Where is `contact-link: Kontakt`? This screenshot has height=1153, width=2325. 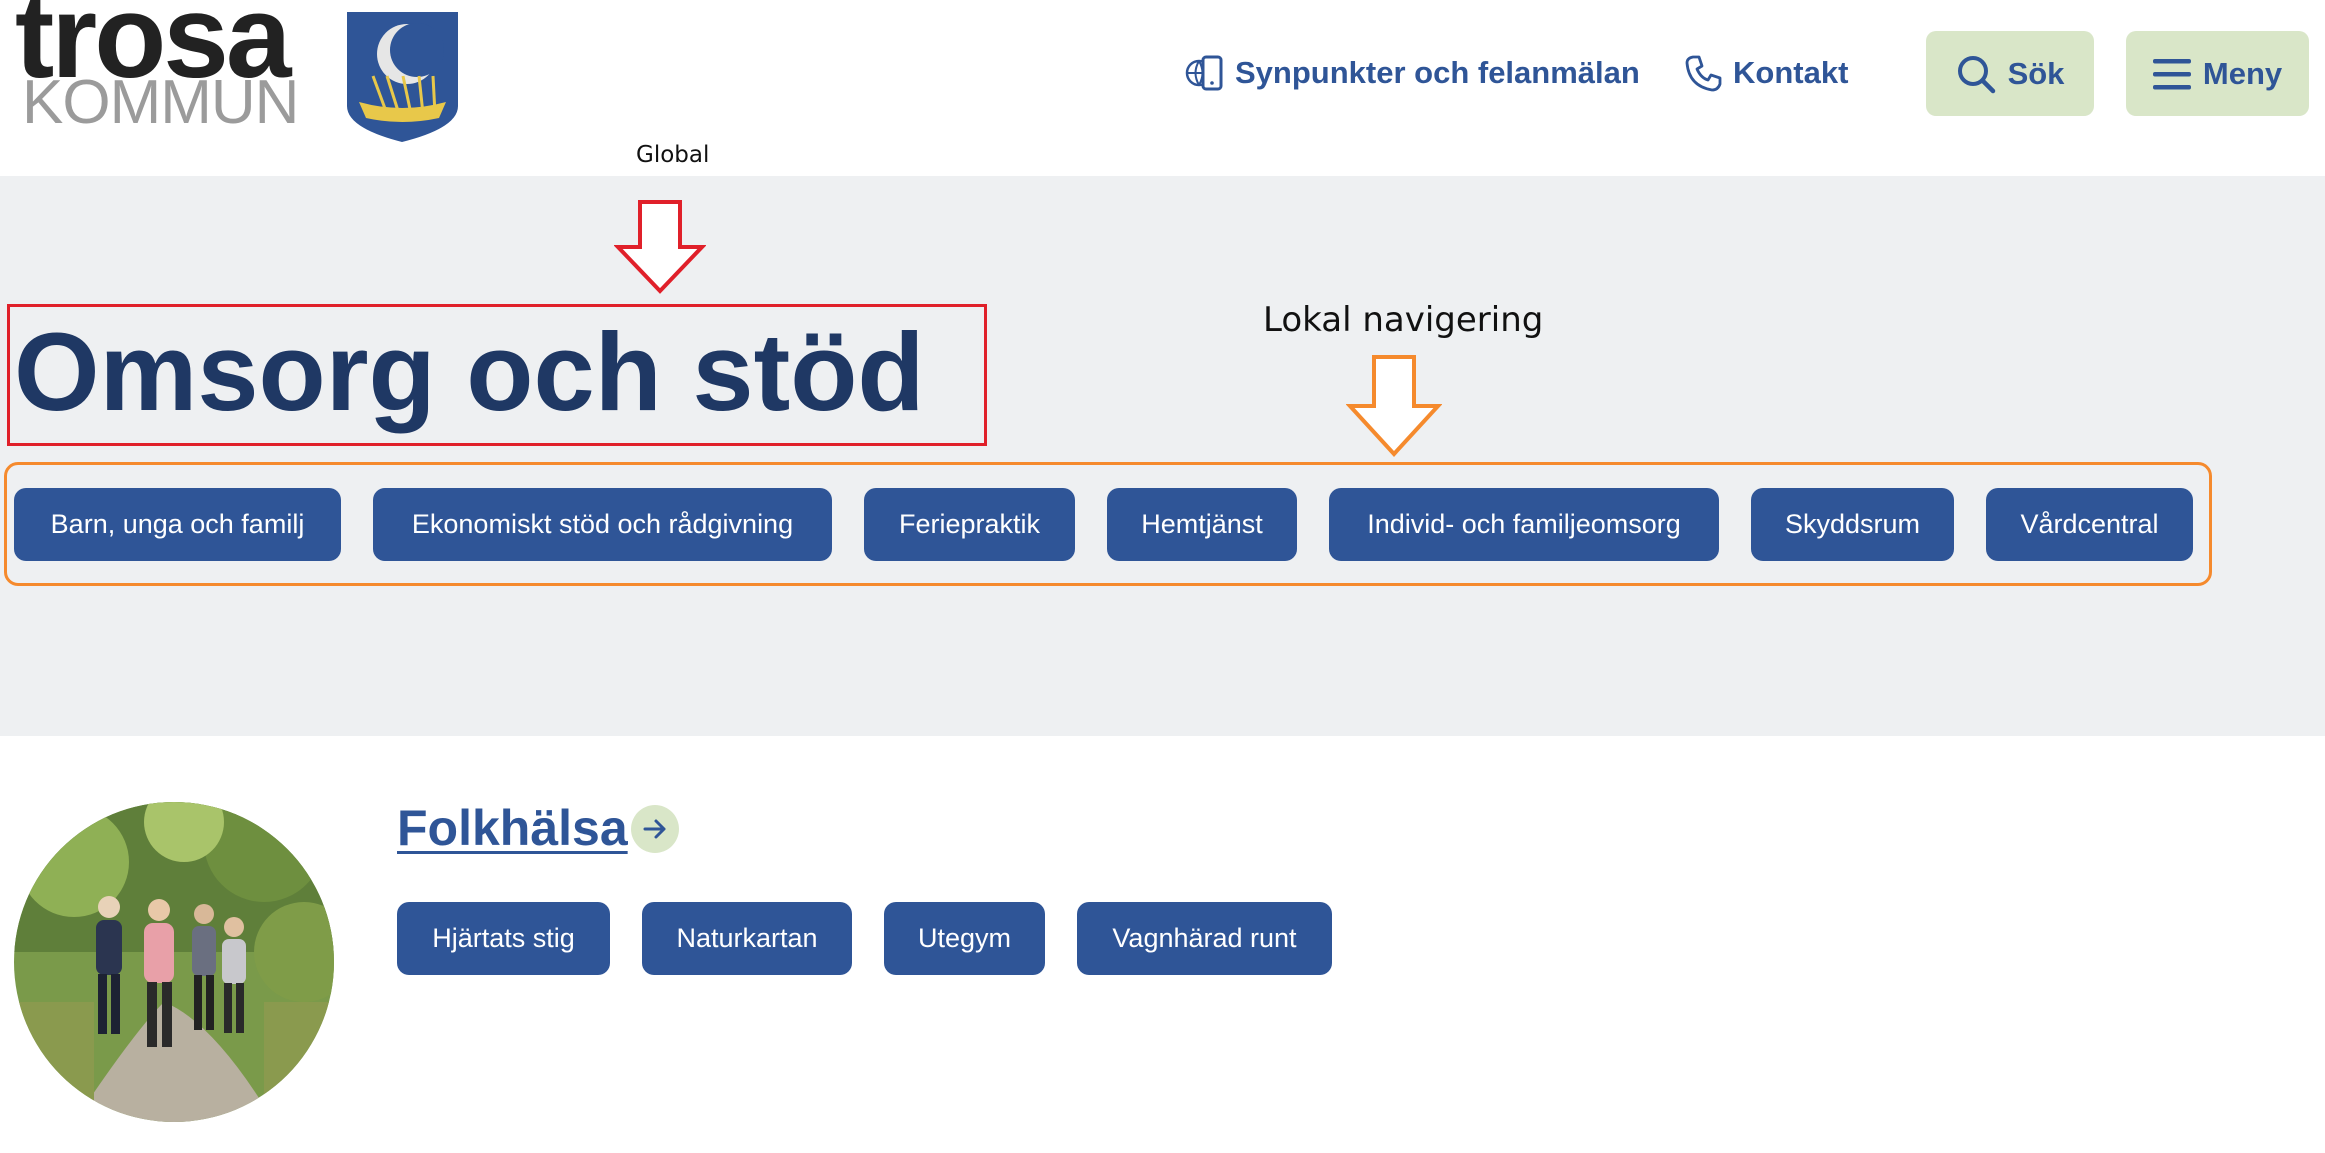
contact-link: Kontakt is located at coordinates (1765, 73).